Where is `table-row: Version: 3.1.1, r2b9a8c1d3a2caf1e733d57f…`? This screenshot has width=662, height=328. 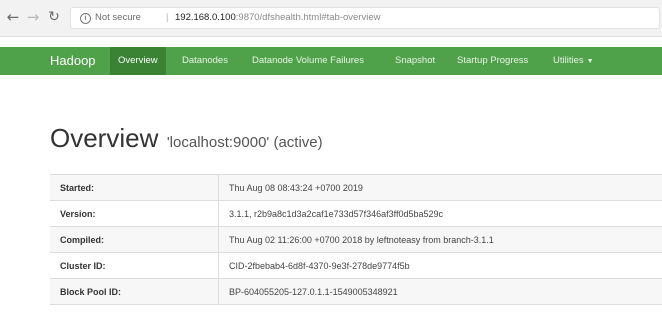 table-row: Version: 3.1.1, r2b9a8c1d3a2caf1e733d57f… is located at coordinates (356, 213).